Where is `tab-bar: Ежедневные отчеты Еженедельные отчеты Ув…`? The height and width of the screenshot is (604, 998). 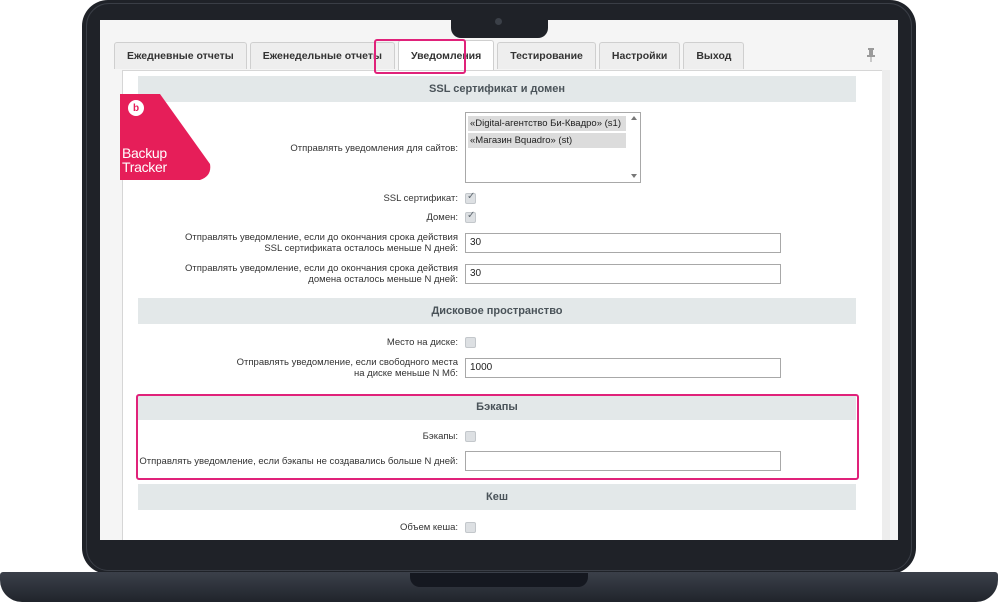
tab-bar: Ежедневные отчеты Еженедельные отчеты Ув… is located at coordinates (429, 55).